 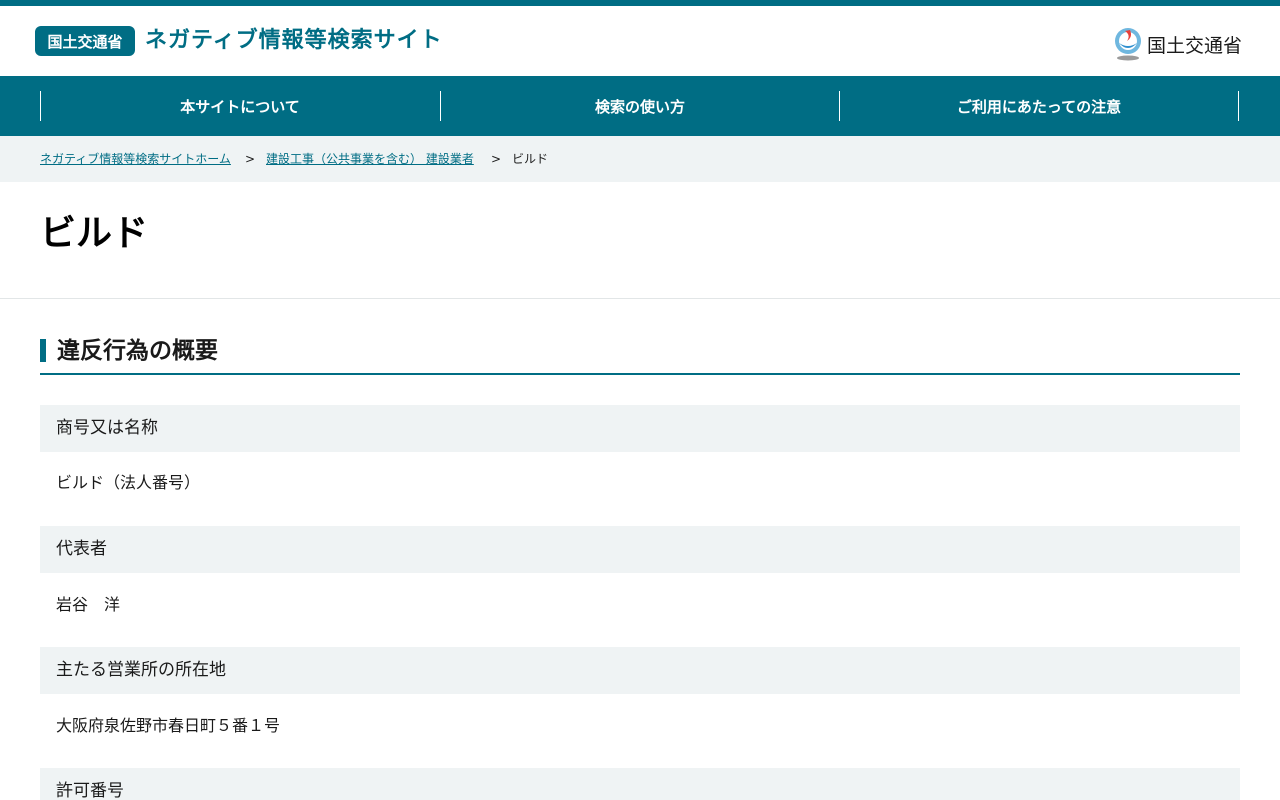 What do you see at coordinates (640, 298) in the screenshot?
I see `title-divider` at bounding box center [640, 298].